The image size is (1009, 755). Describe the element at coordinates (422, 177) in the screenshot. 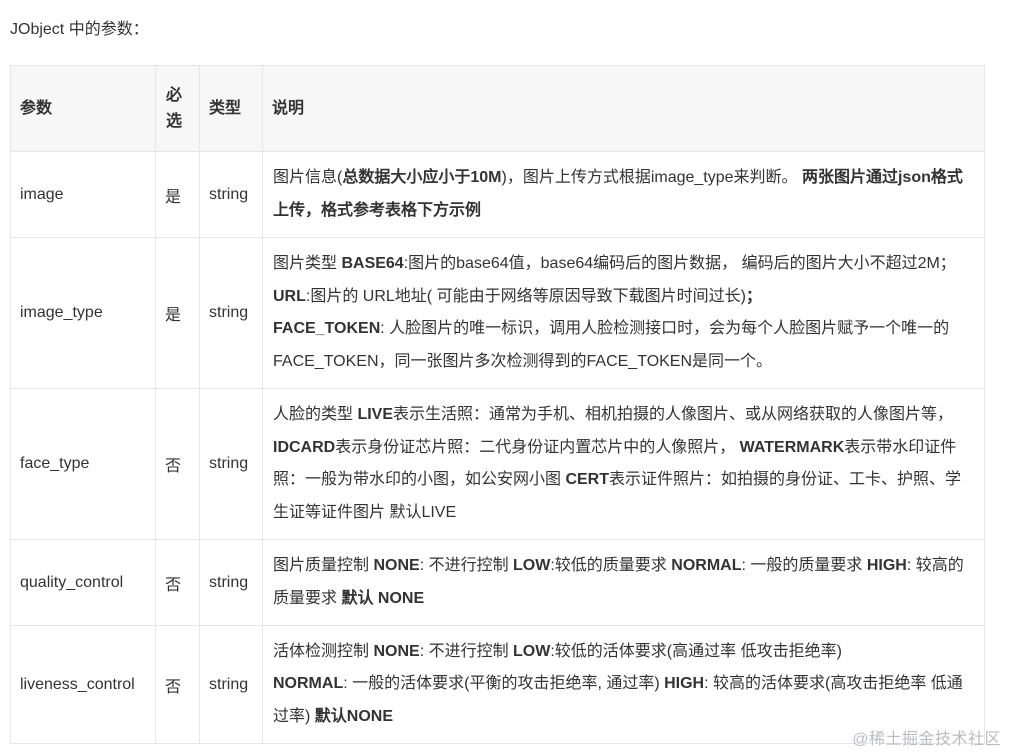

I see `description-bold-text: 总数据大小应小于10M` at that location.